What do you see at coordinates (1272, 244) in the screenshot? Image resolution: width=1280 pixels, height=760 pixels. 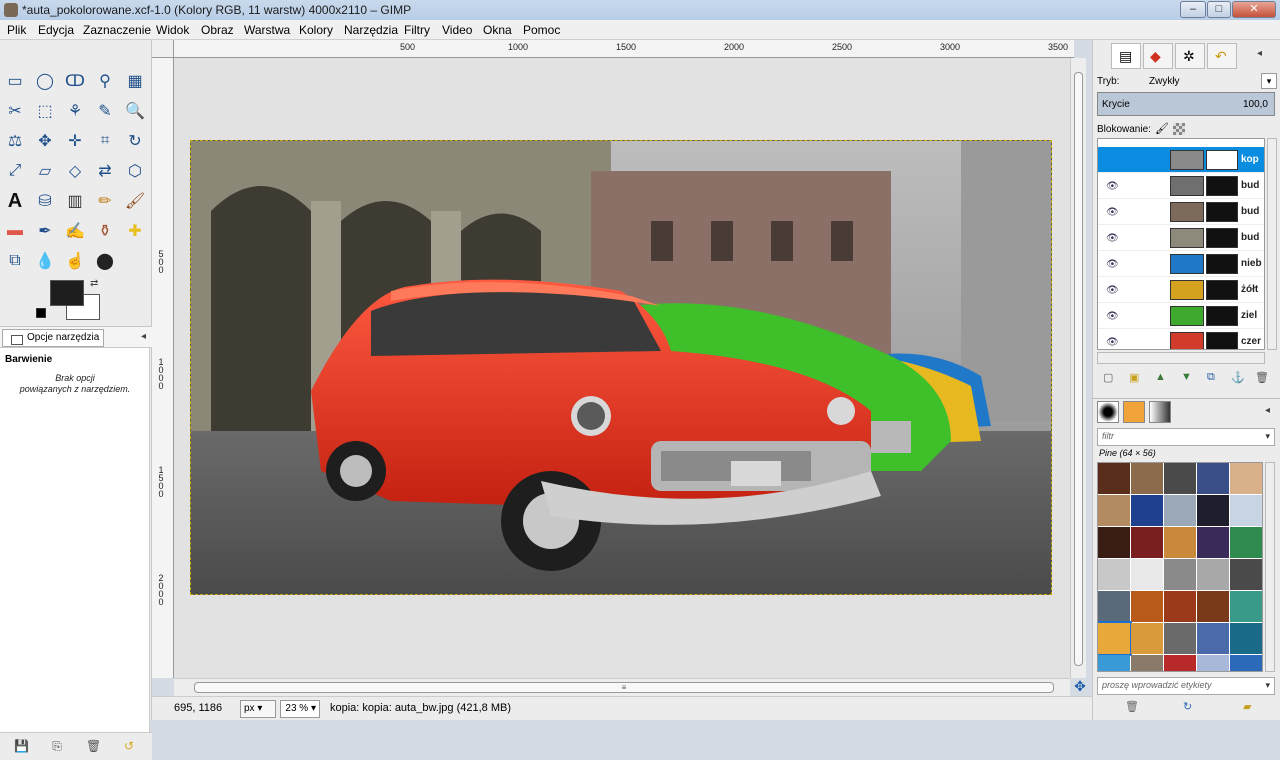 I see `layers-vertical-scrollbar` at bounding box center [1272, 244].